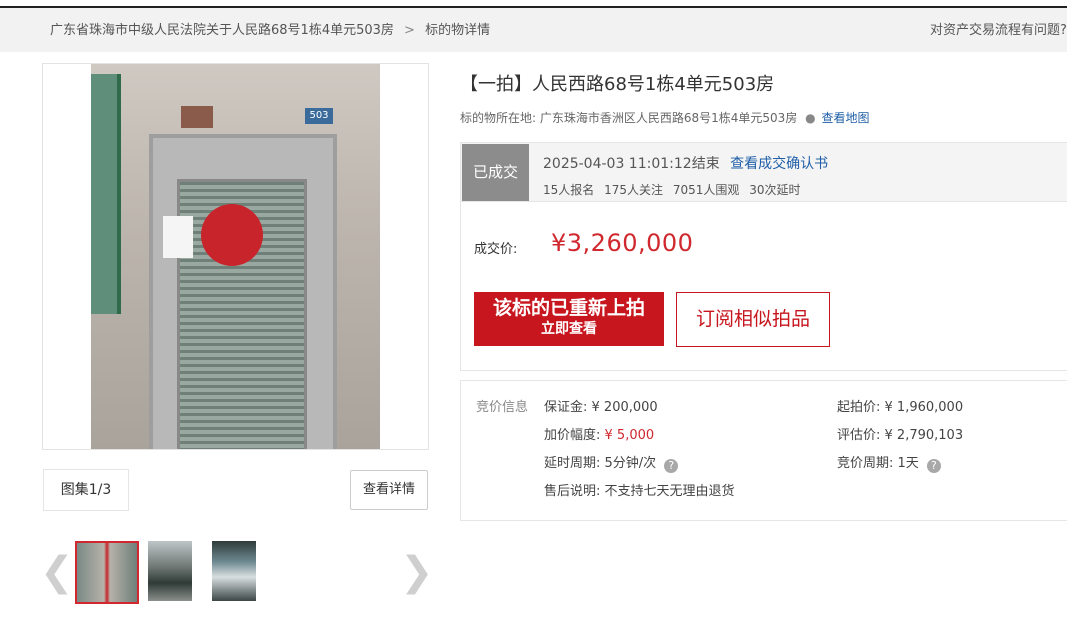 The width and height of the screenshot is (1067, 619). I want to click on auction-stats: 15人报名 175人关注 7051人围观 30次延时, so click(675, 189).